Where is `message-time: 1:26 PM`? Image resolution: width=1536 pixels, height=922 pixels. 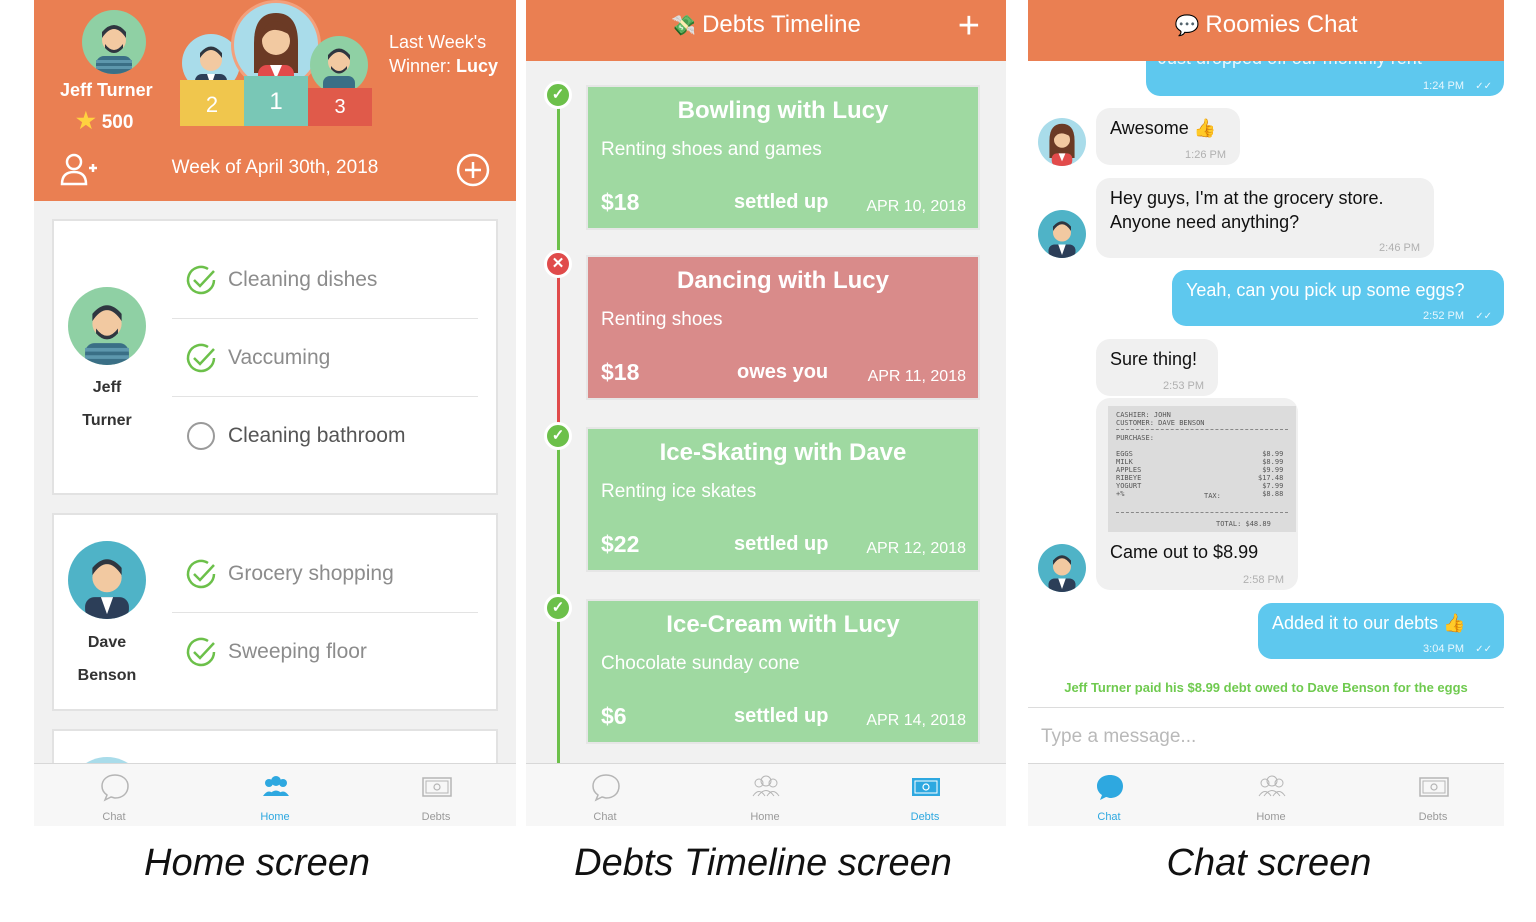
message-time: 1:26 PM is located at coordinates (1205, 155).